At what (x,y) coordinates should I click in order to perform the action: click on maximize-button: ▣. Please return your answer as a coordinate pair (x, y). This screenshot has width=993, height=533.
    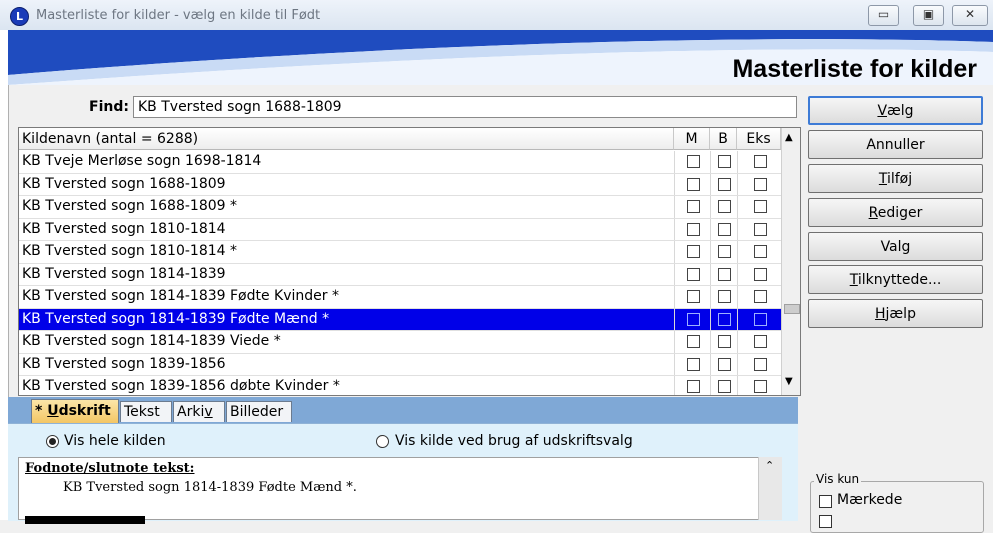
    Looking at the image, I should click on (928, 15).